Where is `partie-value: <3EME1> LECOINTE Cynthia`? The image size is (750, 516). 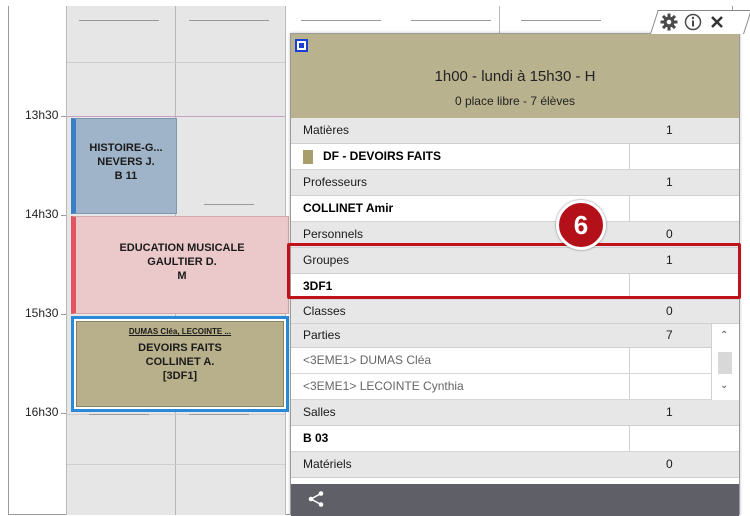 partie-value: <3EME1> LECOINTE Cynthia is located at coordinates (383, 386).